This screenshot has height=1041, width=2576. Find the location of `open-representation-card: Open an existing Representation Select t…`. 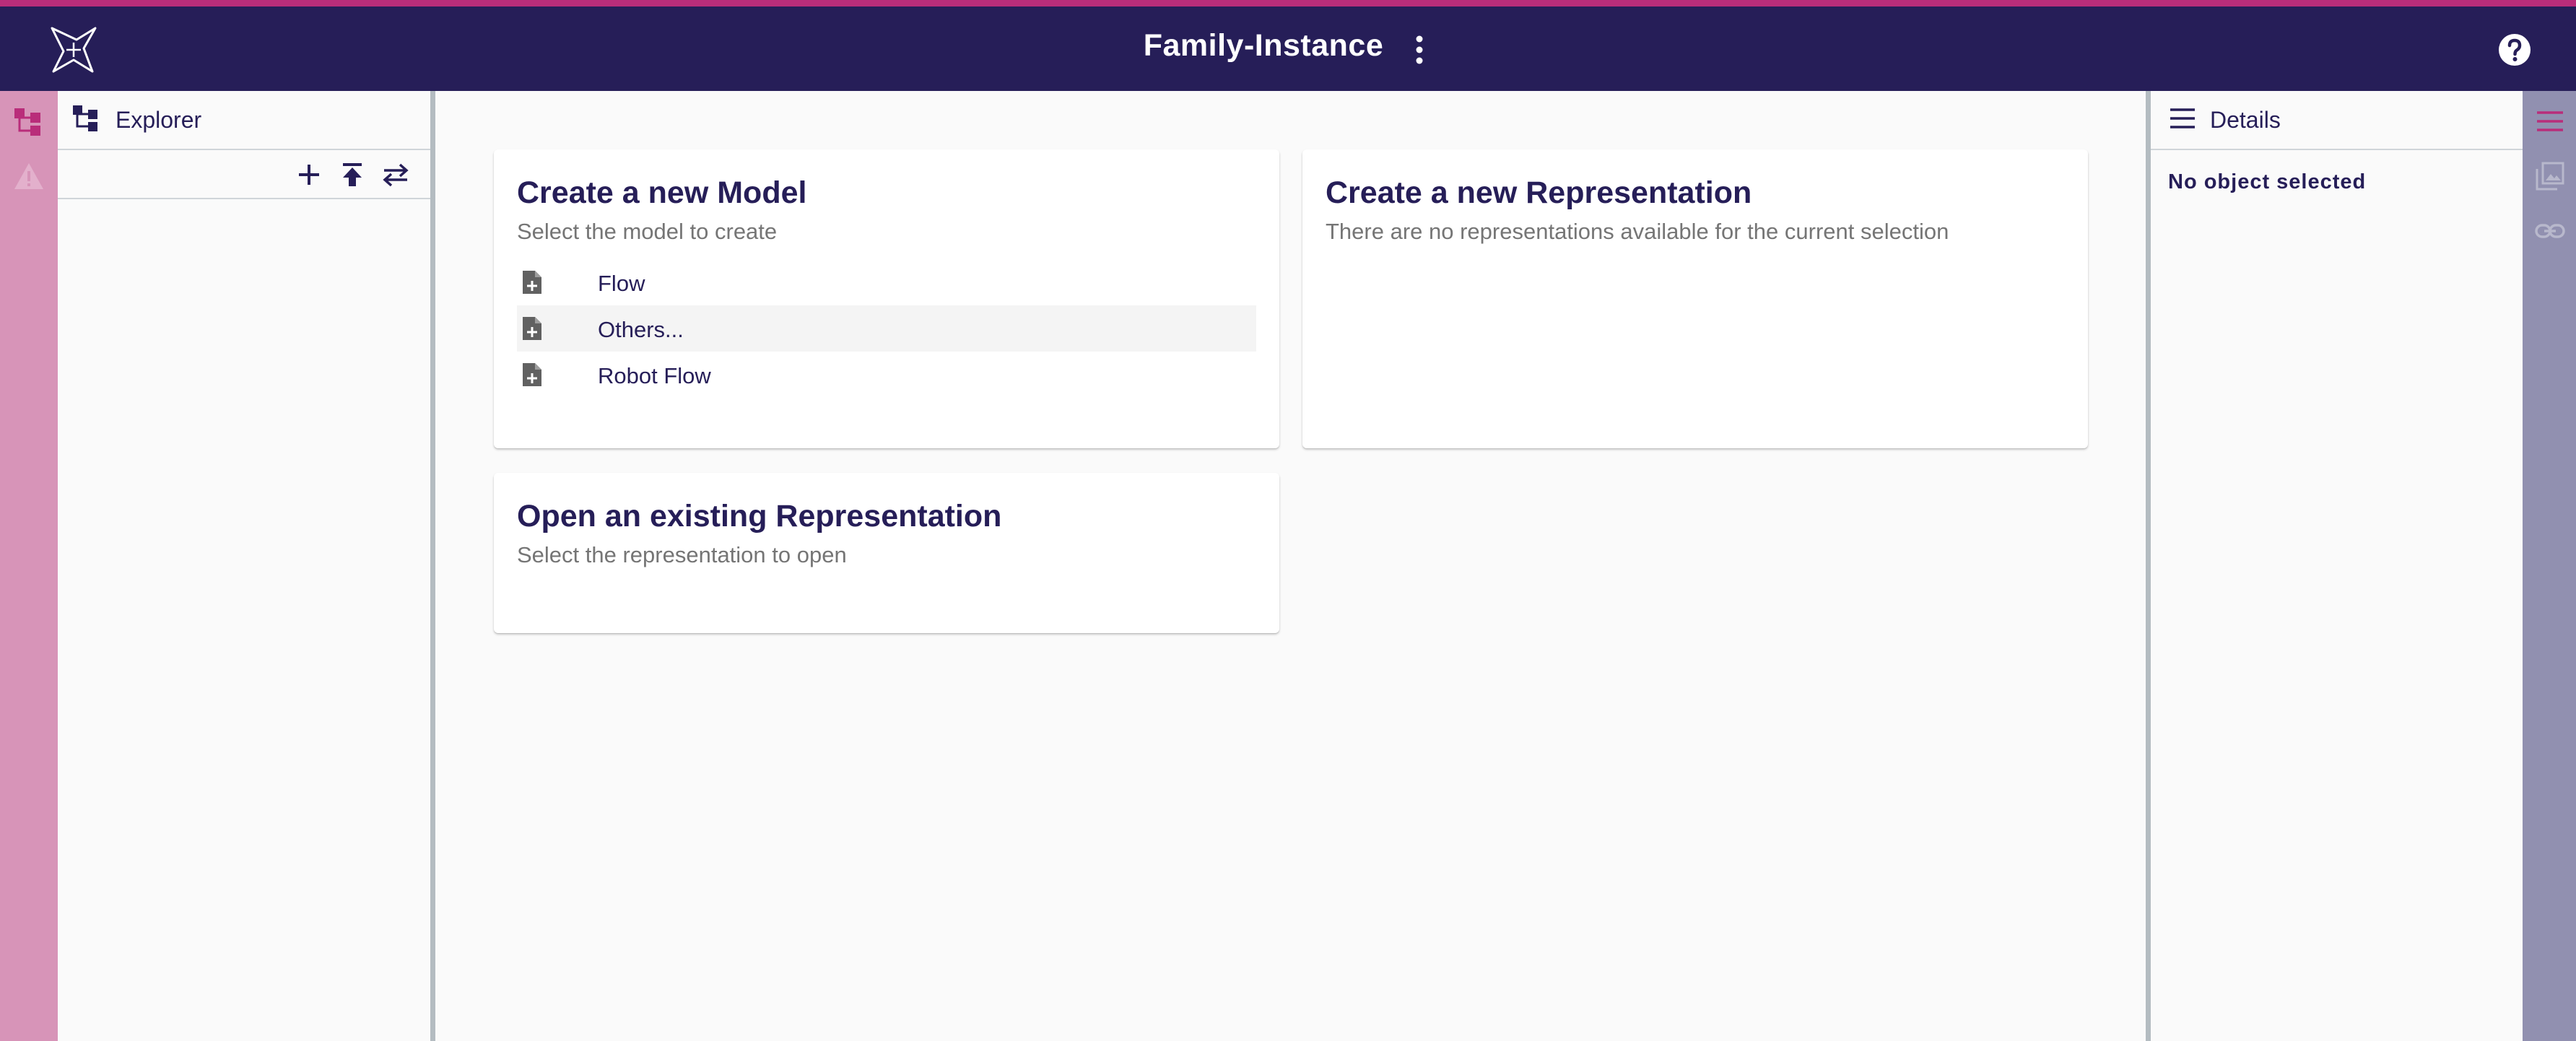

open-representation-card: Open an existing Representation Select t… is located at coordinates (886, 553).